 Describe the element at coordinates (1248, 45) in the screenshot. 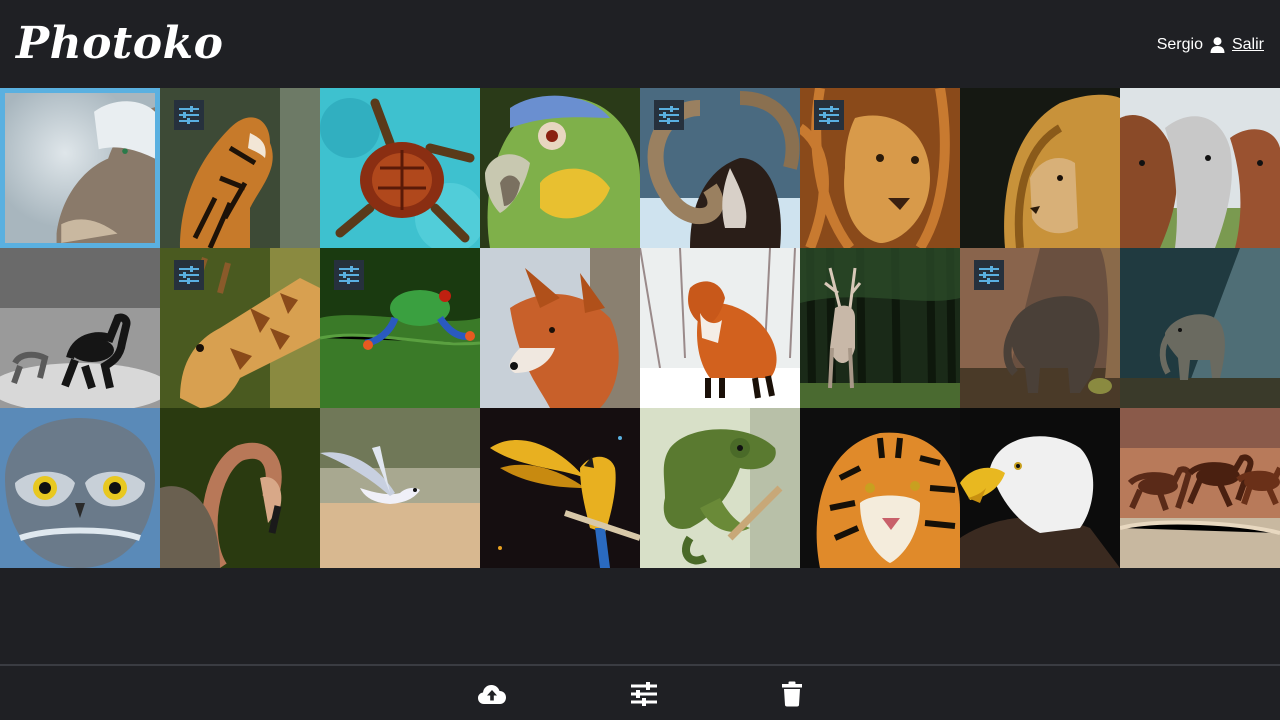

I see `logout-link: Salir` at that location.